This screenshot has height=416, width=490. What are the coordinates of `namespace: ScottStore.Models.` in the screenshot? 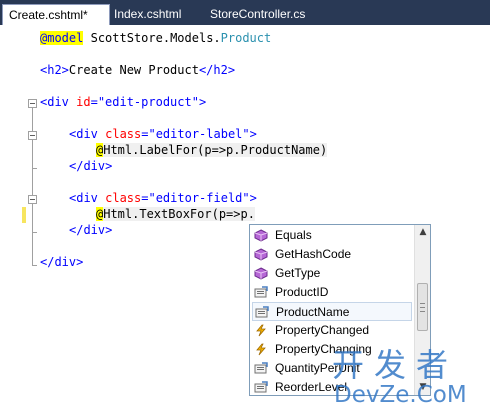 It's located at (155, 38).